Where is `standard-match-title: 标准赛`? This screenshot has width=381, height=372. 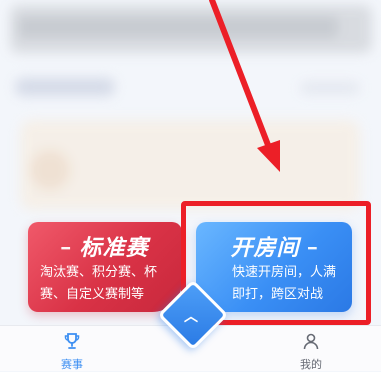
standard-match-title: 标准赛 is located at coordinates (114, 248).